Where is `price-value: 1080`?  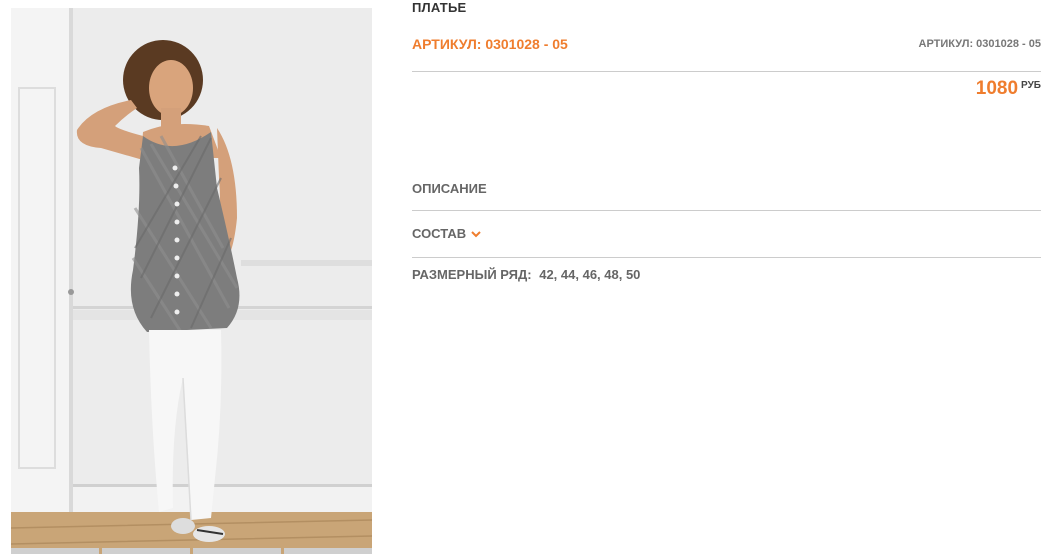 price-value: 1080 is located at coordinates (997, 88).